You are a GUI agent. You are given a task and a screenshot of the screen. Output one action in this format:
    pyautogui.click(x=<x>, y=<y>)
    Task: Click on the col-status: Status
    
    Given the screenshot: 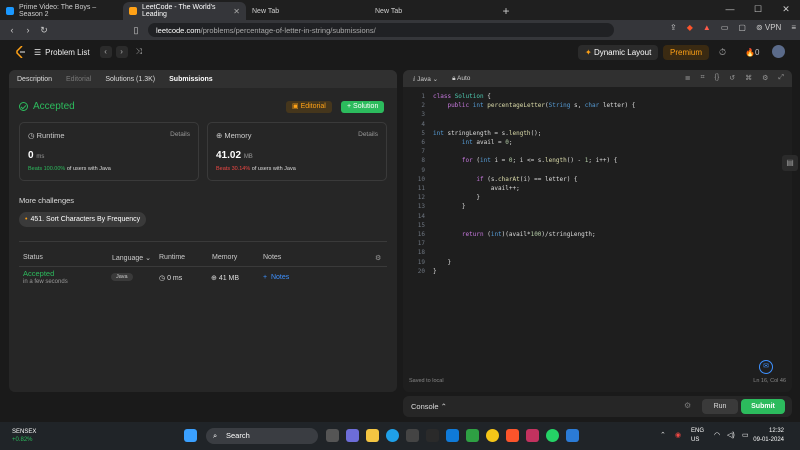 What is the action you would take?
    pyautogui.click(x=33, y=257)
    